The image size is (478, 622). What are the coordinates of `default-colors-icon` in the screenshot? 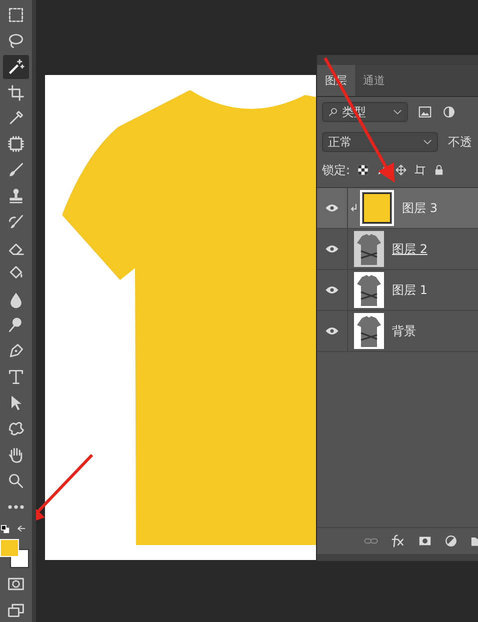 It's located at (5, 529).